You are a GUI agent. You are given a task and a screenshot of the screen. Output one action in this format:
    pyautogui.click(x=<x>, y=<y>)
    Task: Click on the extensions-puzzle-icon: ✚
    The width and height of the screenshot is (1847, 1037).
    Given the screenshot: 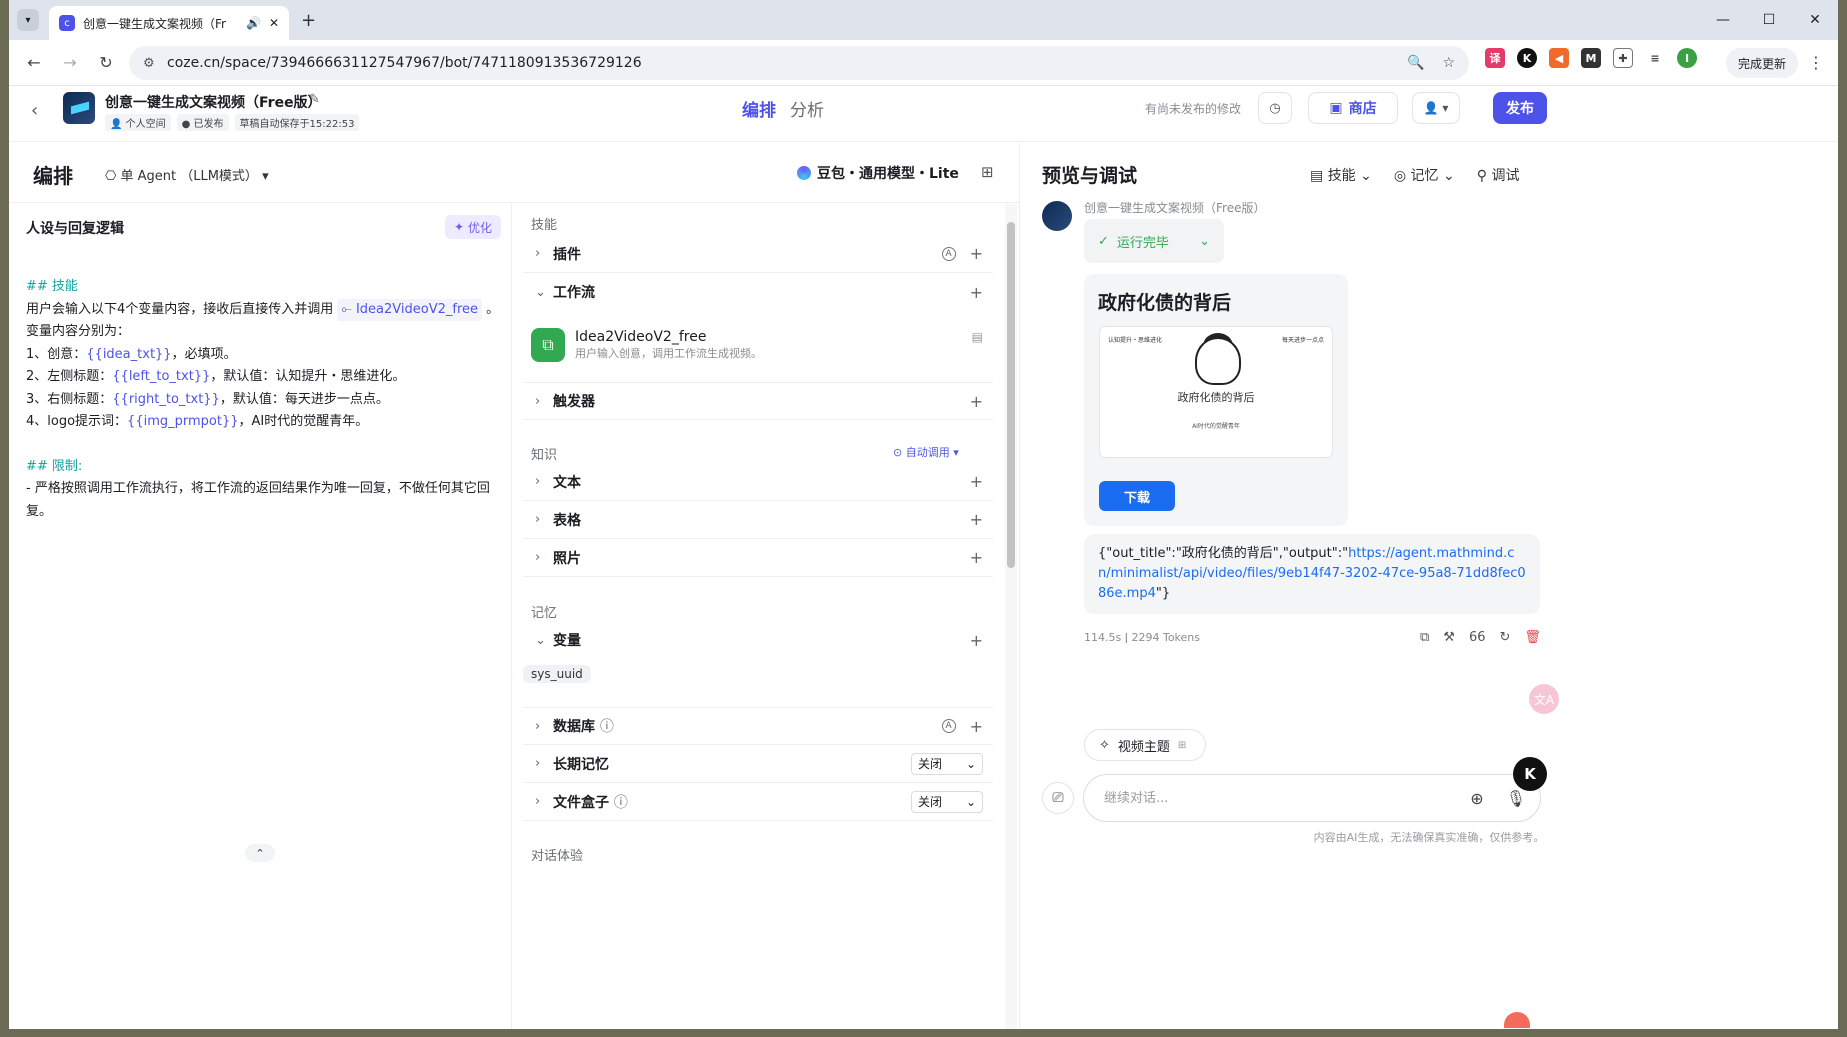 What is the action you would take?
    pyautogui.click(x=1623, y=58)
    